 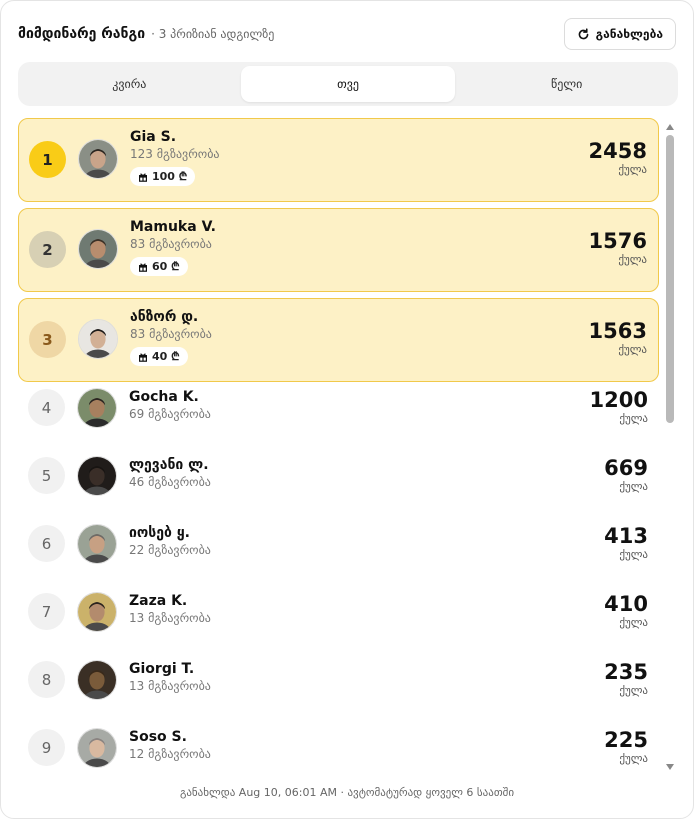 I want to click on driver-info: ანზორ დ. 83 მგზავრობა 40 ₾, so click(x=171, y=337).